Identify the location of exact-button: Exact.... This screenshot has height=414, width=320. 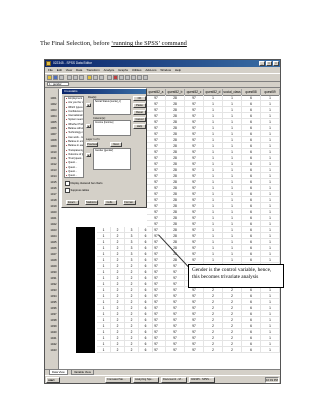
(72, 202).